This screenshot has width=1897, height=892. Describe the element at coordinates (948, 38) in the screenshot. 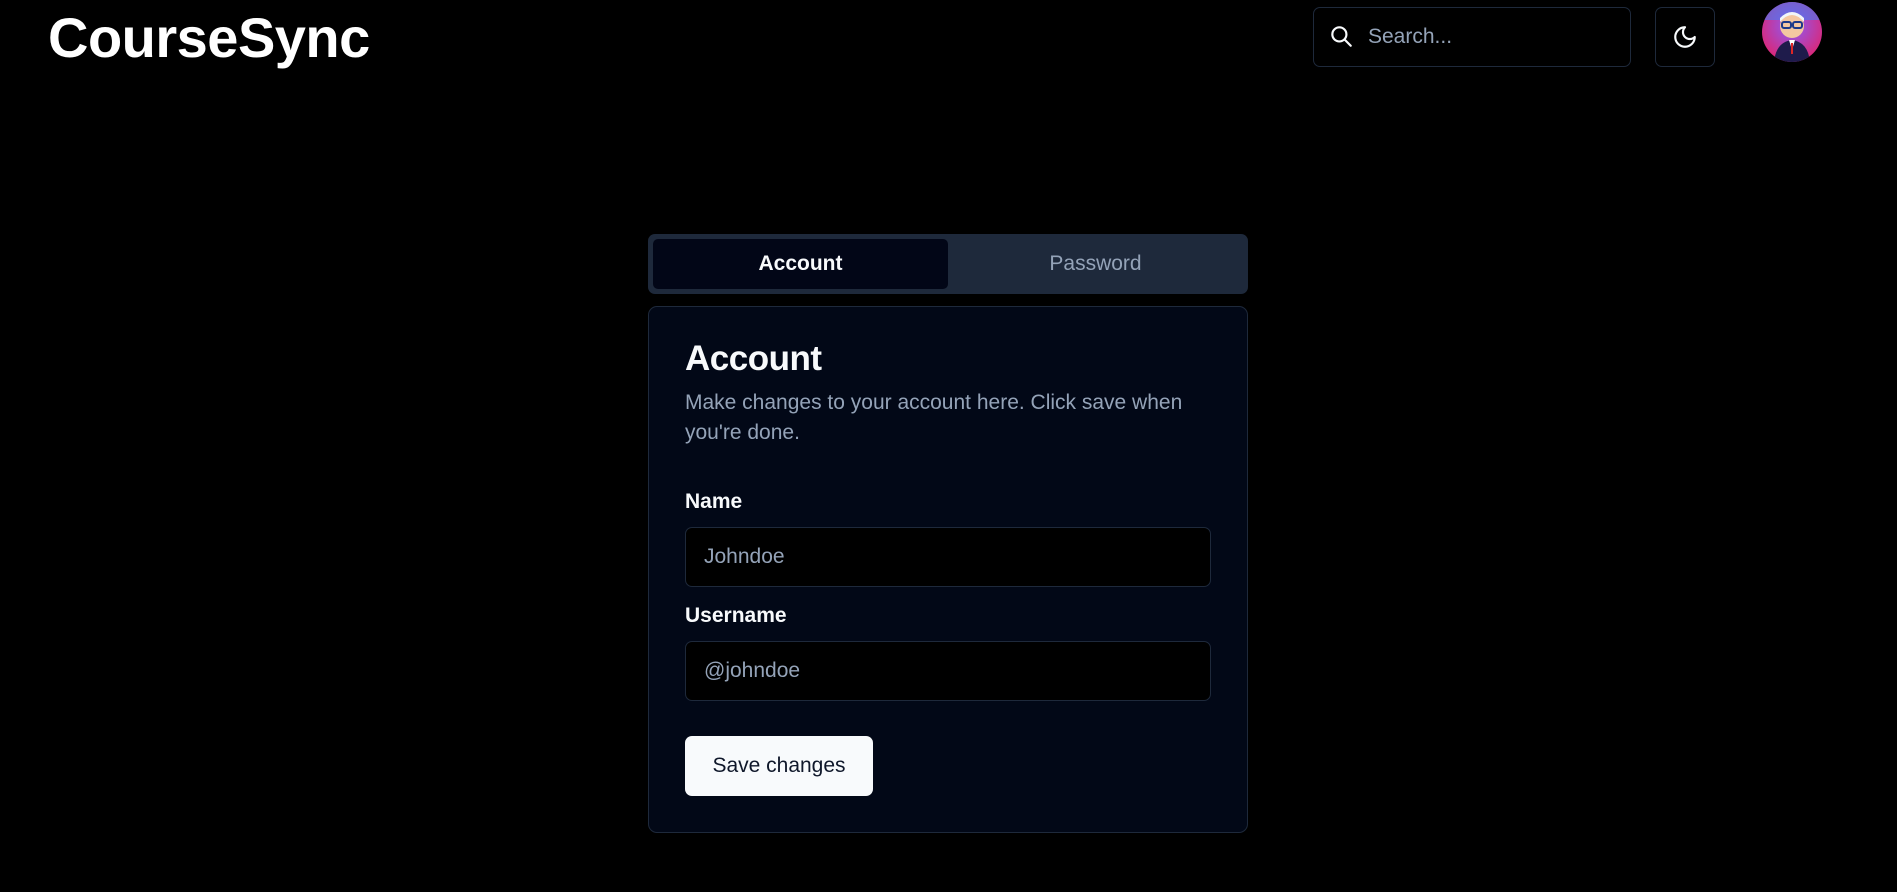

I see `top-header: CourseSync` at that location.